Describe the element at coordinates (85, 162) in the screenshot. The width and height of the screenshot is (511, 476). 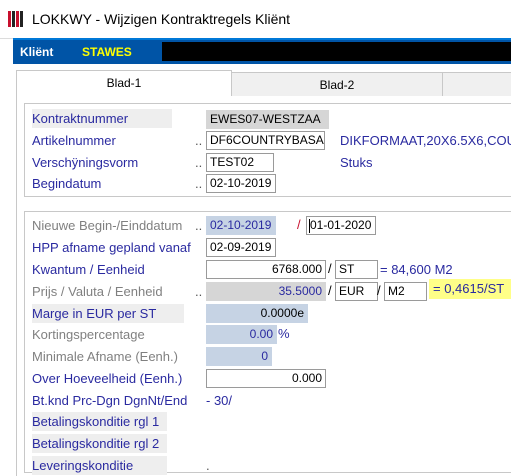
I see `verschijningsvorm-label: Verschÿningsvorm` at that location.